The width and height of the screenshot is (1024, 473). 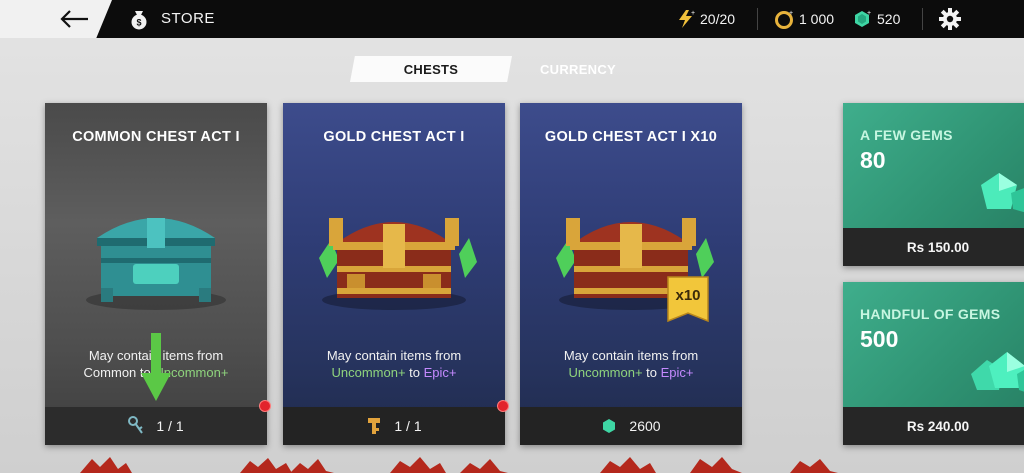 I want to click on gem-value: 520, so click(x=889, y=19).